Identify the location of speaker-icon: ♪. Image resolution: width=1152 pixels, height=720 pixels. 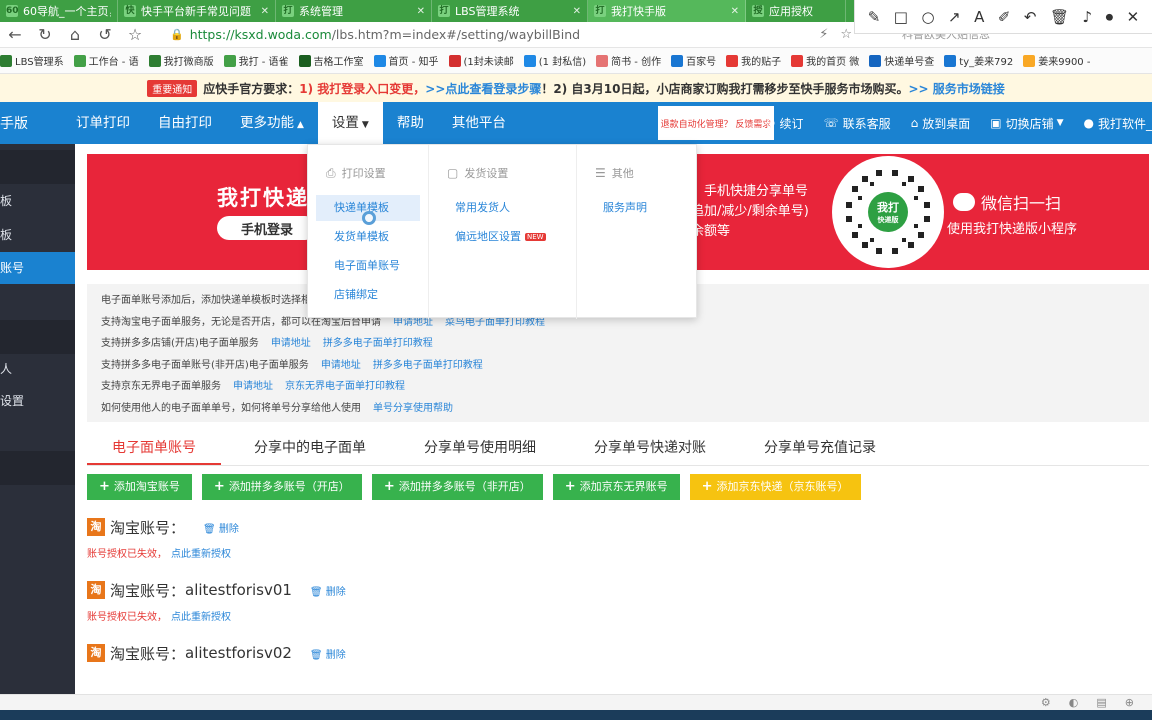
(1088, 17).